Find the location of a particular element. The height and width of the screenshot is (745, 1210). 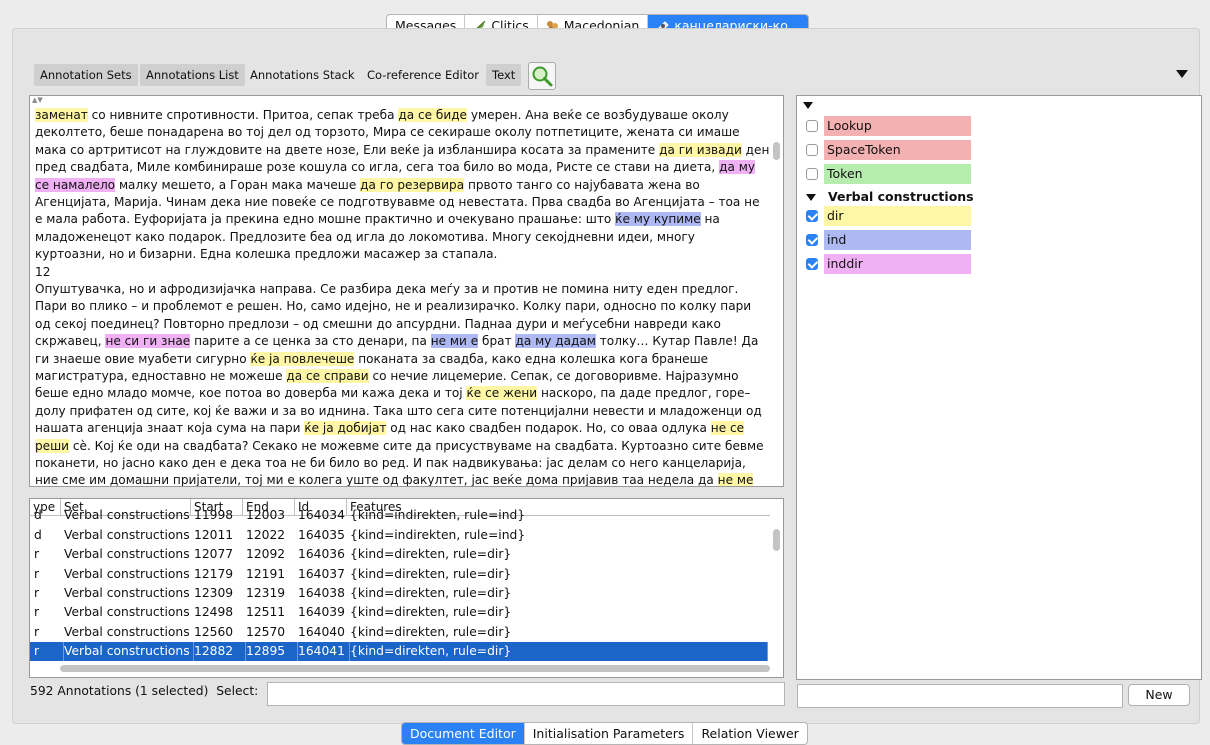

text-button: Text is located at coordinates (504, 75).